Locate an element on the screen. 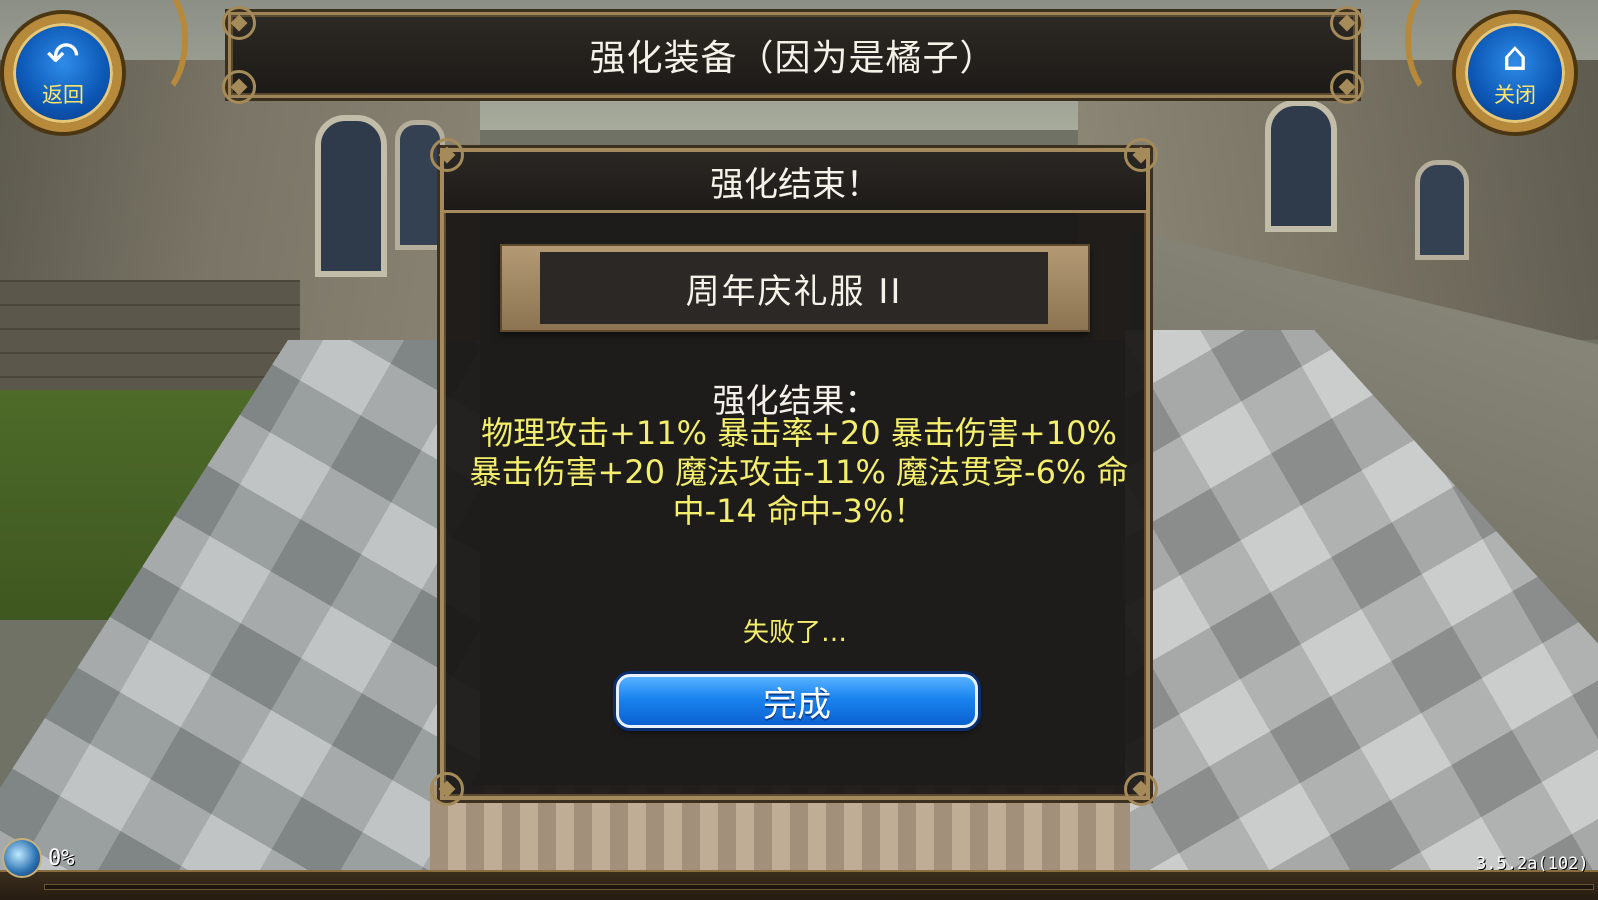  back-button-label: 返回 is located at coordinates (63, 95).